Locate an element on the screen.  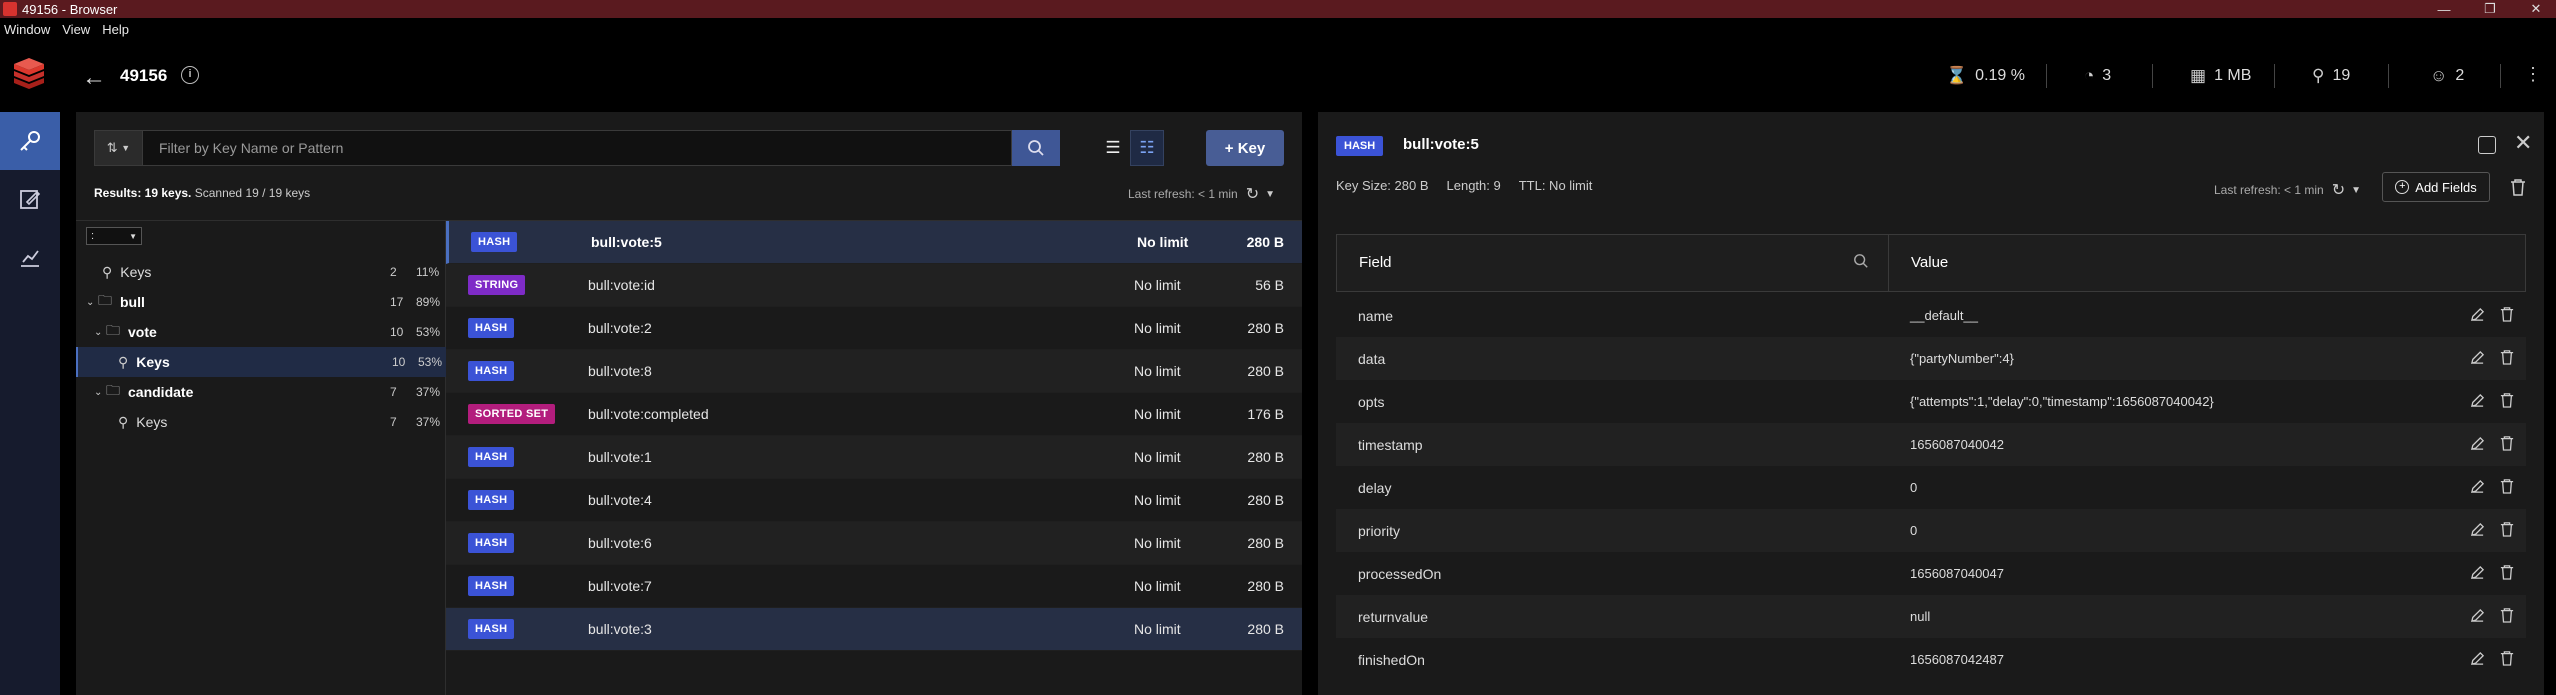
menu-view: View is located at coordinates (76, 29).